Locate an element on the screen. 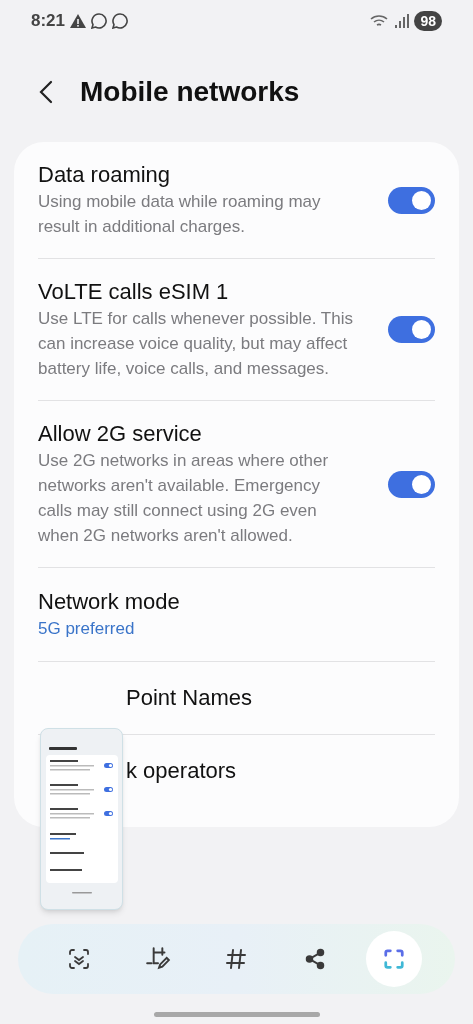 This screenshot has height=1024, width=473. setting-description: Use 2G networks in areas where other networks aren't available. Emergency calls may still connect using 2G even when 2G networks aren't allowed. is located at coordinates (184, 498).